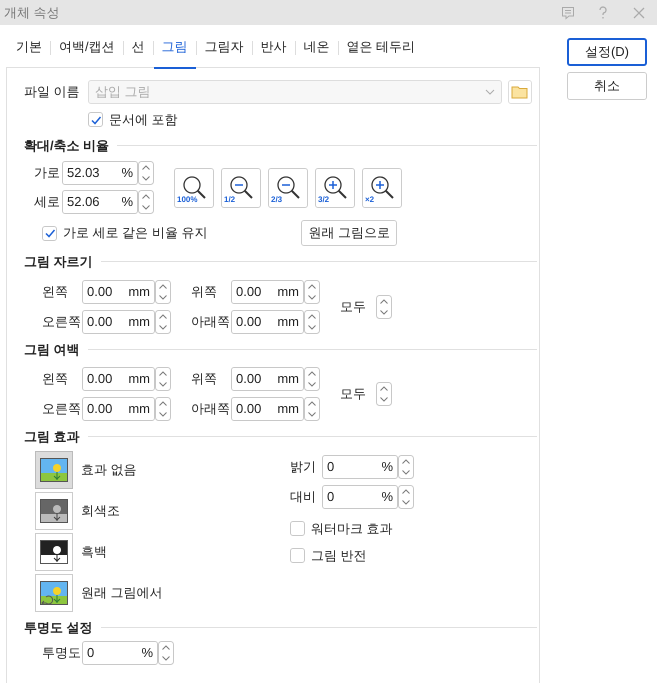  Describe the element at coordinates (52, 437) in the screenshot. I see `section-title: 그림 효과` at that location.